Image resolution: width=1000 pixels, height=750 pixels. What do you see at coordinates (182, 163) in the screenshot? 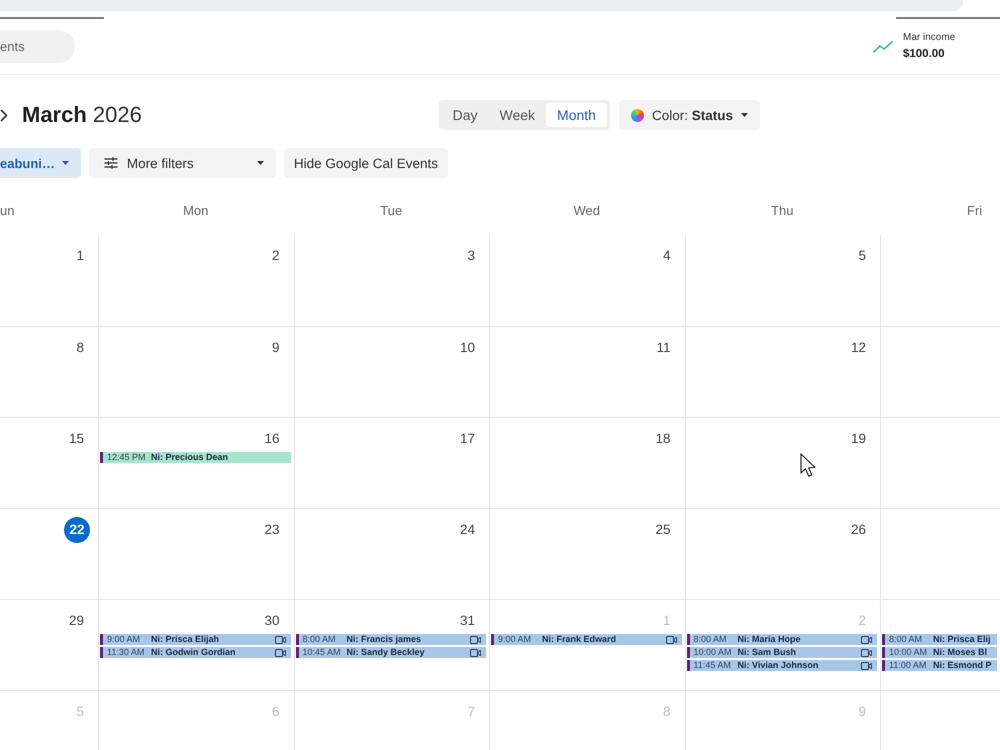
I see `more-filters-button: More filters` at bounding box center [182, 163].